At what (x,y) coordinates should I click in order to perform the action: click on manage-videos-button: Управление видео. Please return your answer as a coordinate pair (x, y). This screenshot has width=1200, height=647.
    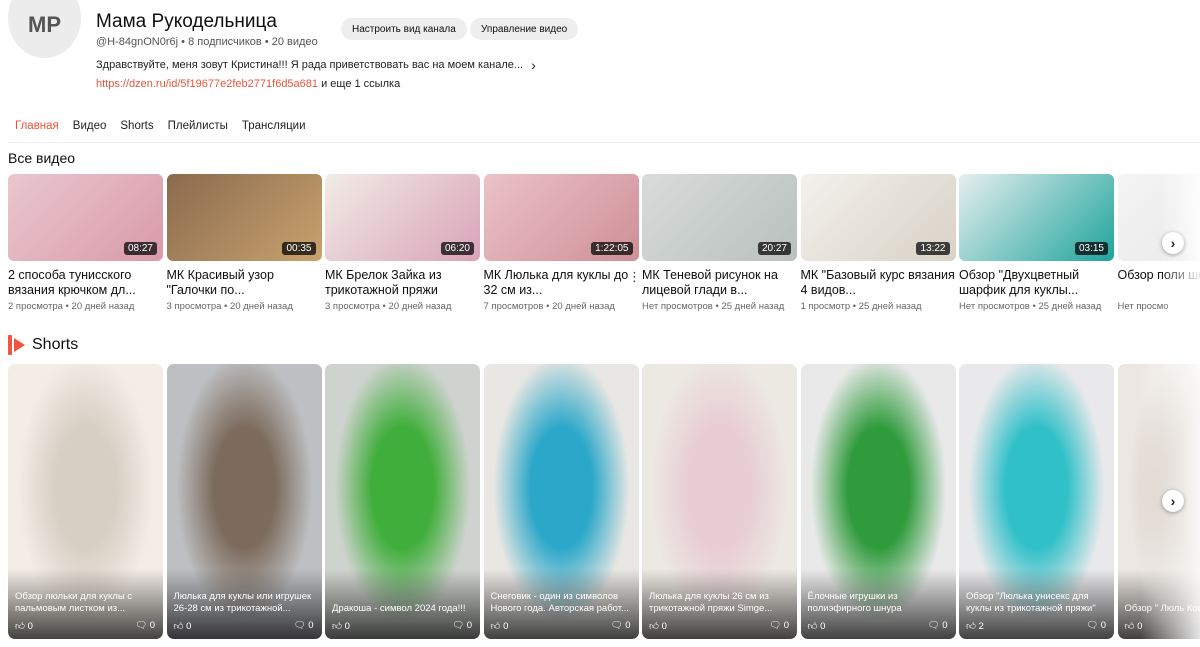
    Looking at the image, I should click on (524, 29).